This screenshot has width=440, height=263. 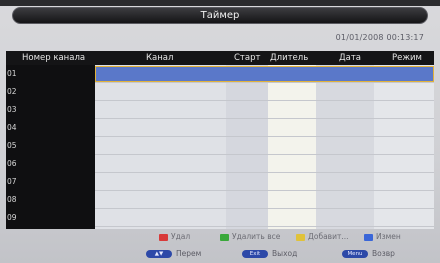 What do you see at coordinates (220, 3) in the screenshot?
I see `bezel` at bounding box center [220, 3].